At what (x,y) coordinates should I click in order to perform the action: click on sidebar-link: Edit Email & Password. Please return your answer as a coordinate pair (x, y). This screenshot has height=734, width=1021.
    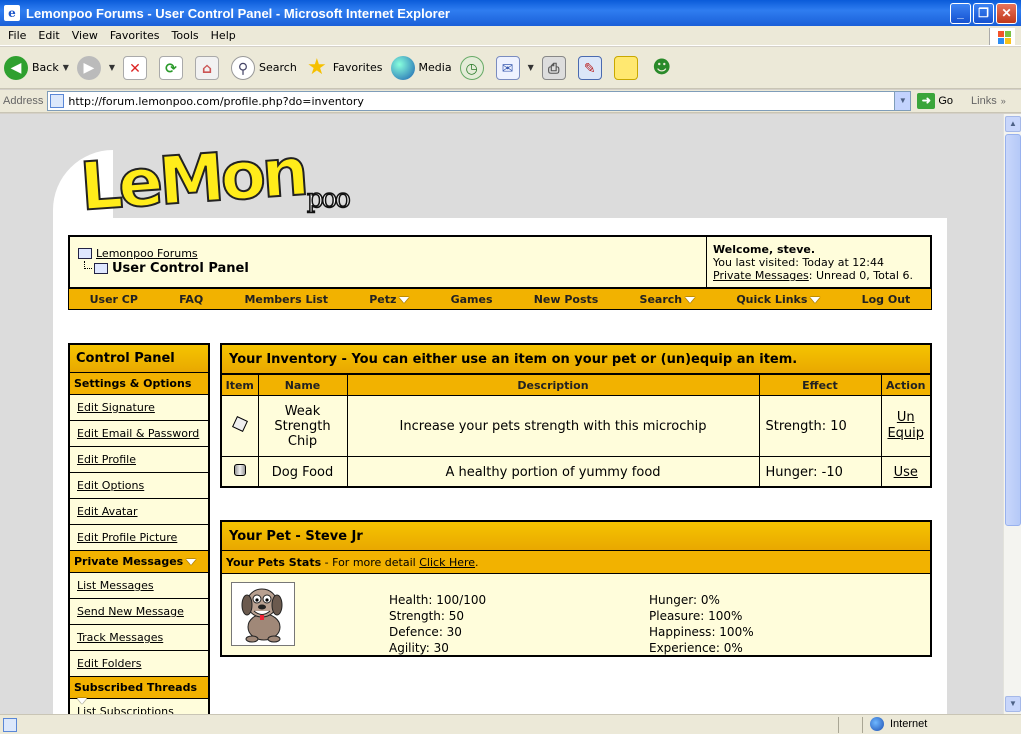
    Looking at the image, I should click on (138, 433).